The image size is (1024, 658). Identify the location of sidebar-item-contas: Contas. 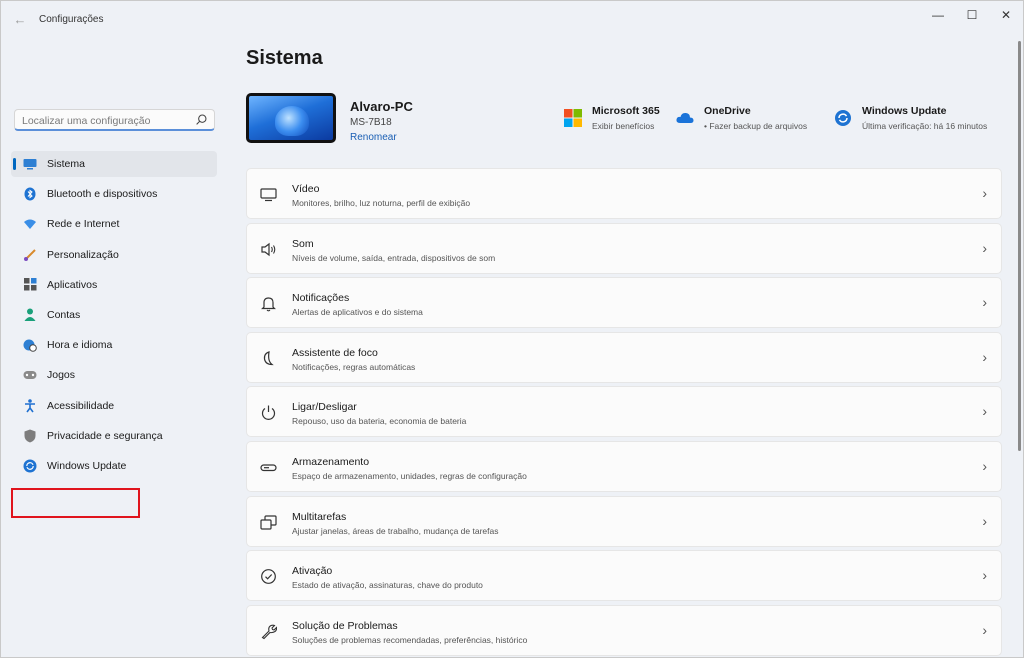
(114, 315).